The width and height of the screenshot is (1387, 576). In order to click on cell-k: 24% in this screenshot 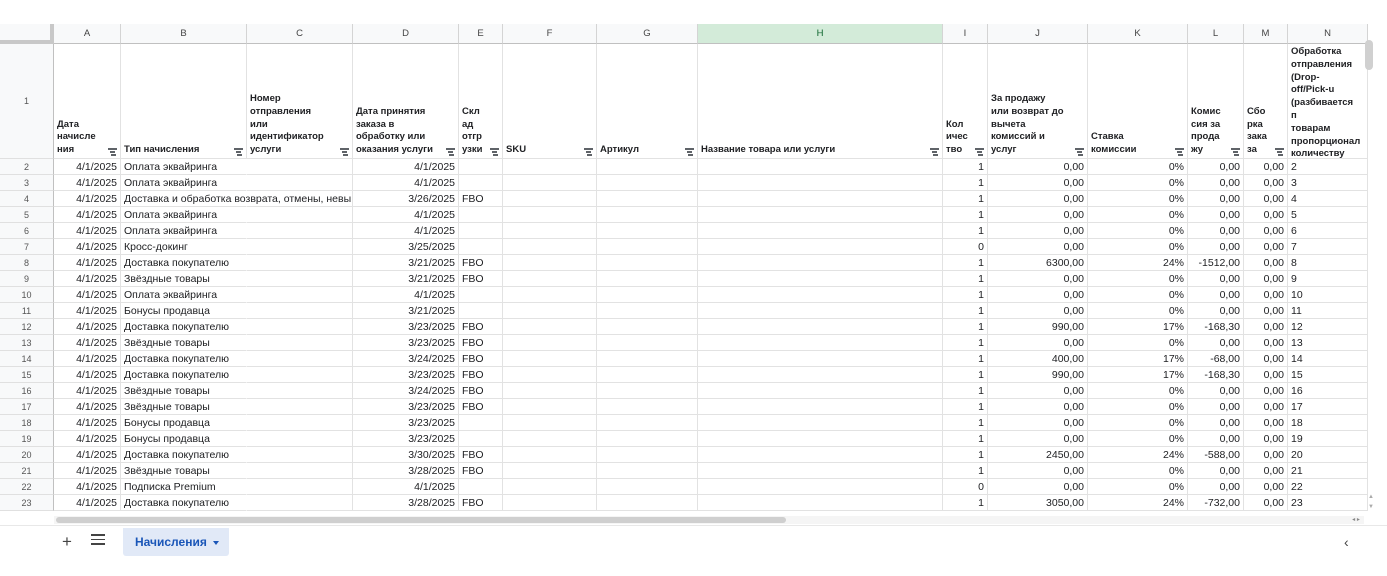, I will do `click(1138, 263)`.